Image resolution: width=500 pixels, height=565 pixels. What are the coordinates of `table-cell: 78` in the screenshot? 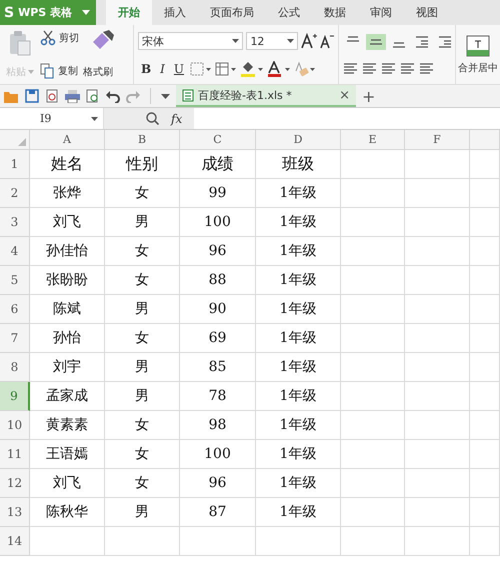 It's located at (218, 396).